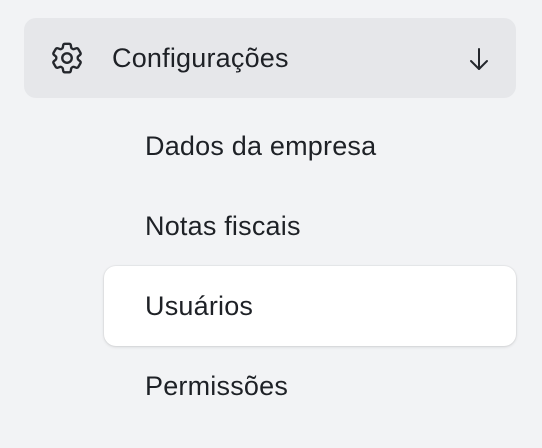  Describe the element at coordinates (479, 59) in the screenshot. I see `arrow-down-icon` at that location.